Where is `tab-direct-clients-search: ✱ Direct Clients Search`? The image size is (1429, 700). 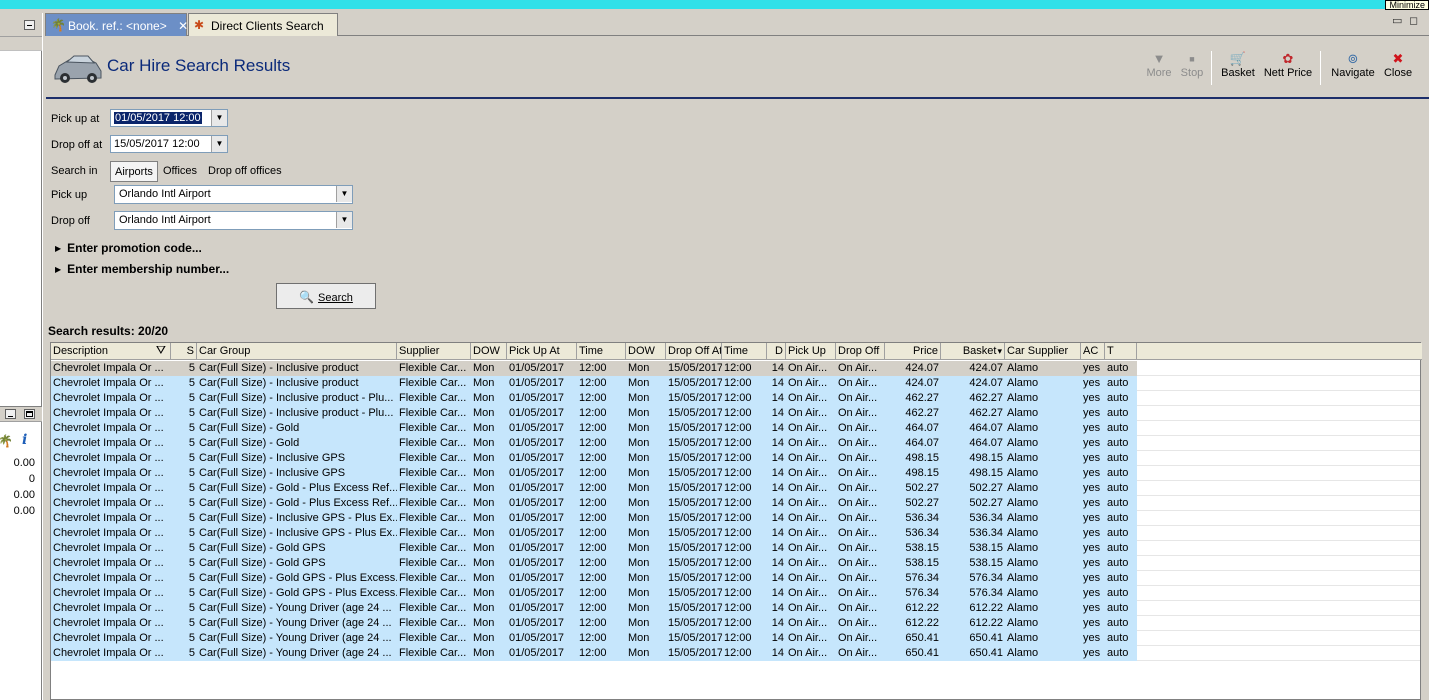
tab-direct-clients-search: ✱ Direct Clients Search is located at coordinates (263, 24).